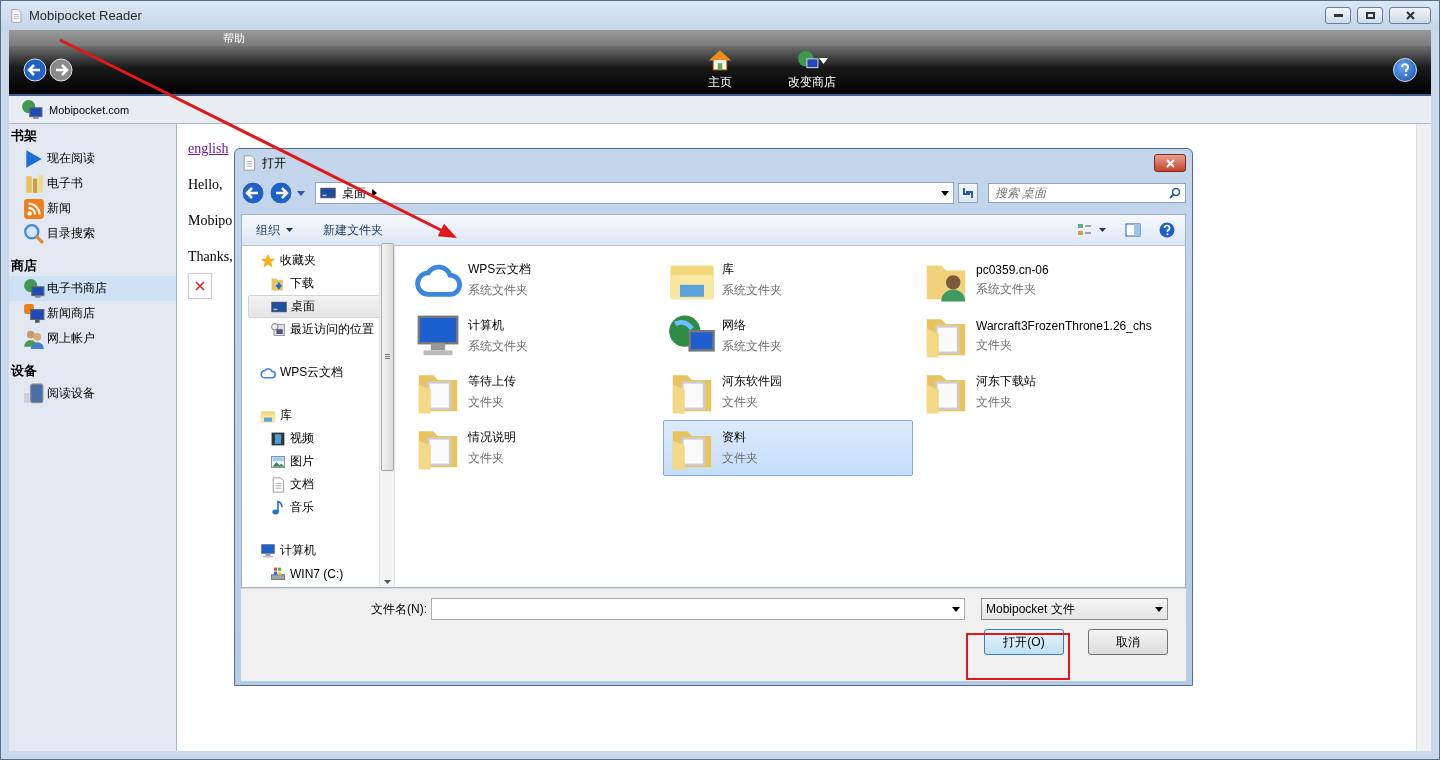 The width and height of the screenshot is (1440, 760). I want to click on toolbar-button: 主页, so click(720, 70).